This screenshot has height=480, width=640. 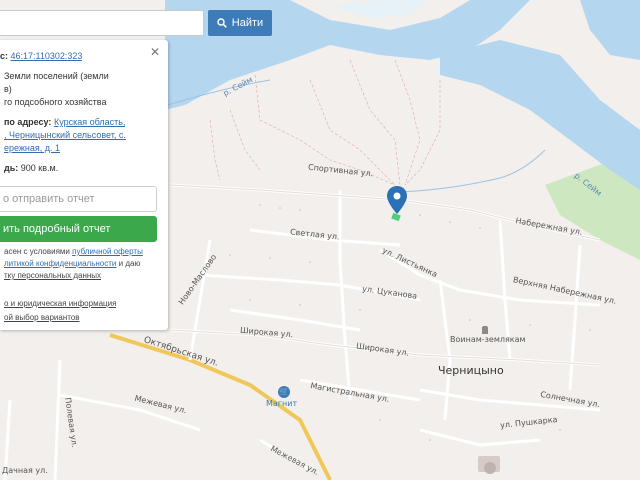 What do you see at coordinates (102, 23) in the screenshot?
I see `search-input` at bounding box center [102, 23].